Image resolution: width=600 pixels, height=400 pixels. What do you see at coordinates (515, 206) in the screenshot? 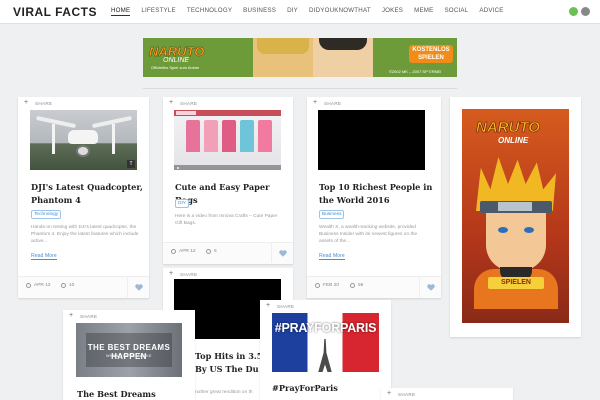
I see `character-headband-plate` at bounding box center [515, 206].